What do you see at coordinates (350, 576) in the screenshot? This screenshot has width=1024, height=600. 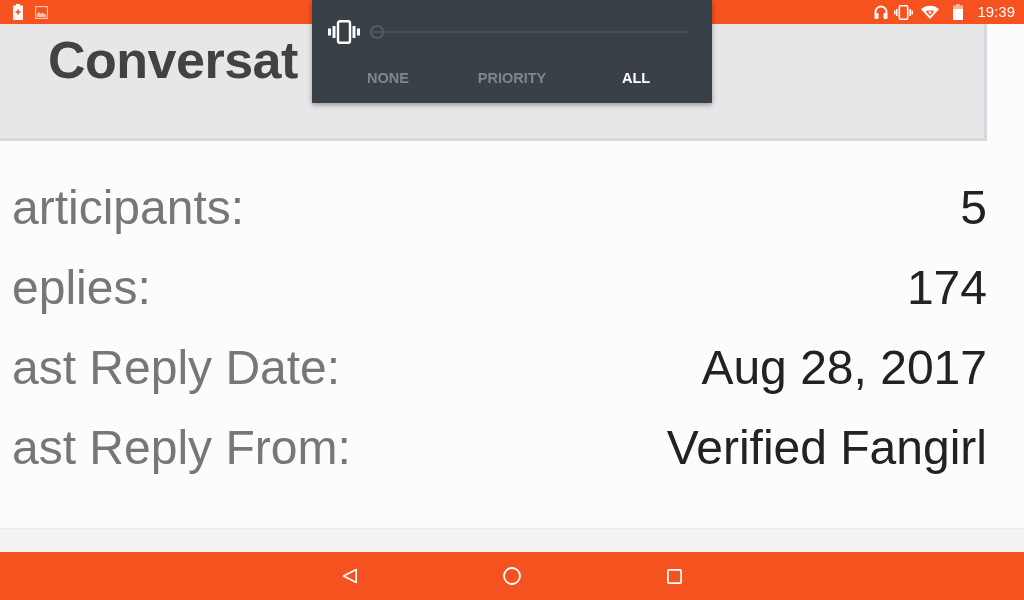 I see `back-icon` at bounding box center [350, 576].